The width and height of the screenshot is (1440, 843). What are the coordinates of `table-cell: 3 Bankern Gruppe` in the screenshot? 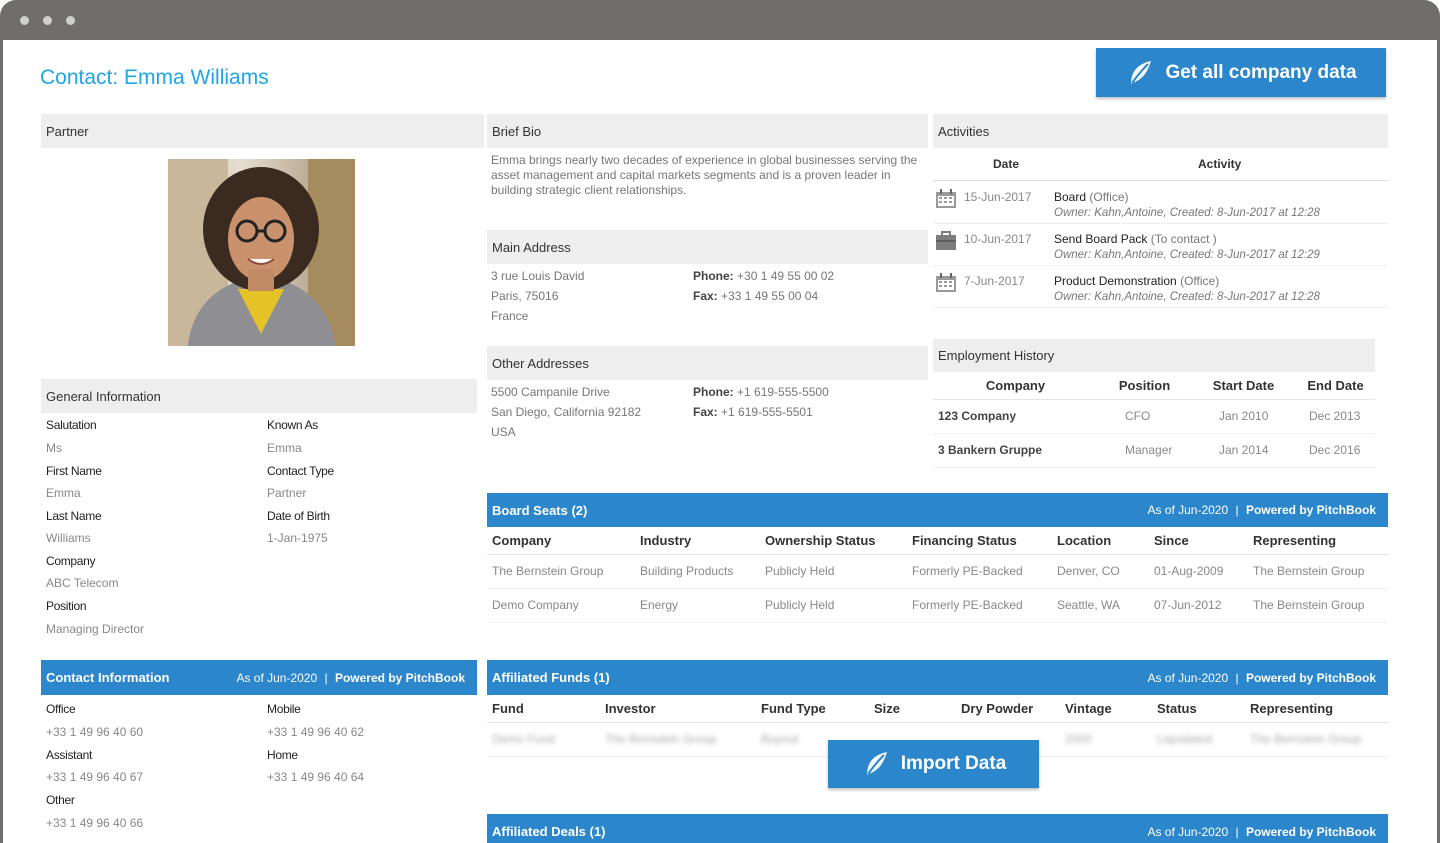 It's located at (1013, 450).